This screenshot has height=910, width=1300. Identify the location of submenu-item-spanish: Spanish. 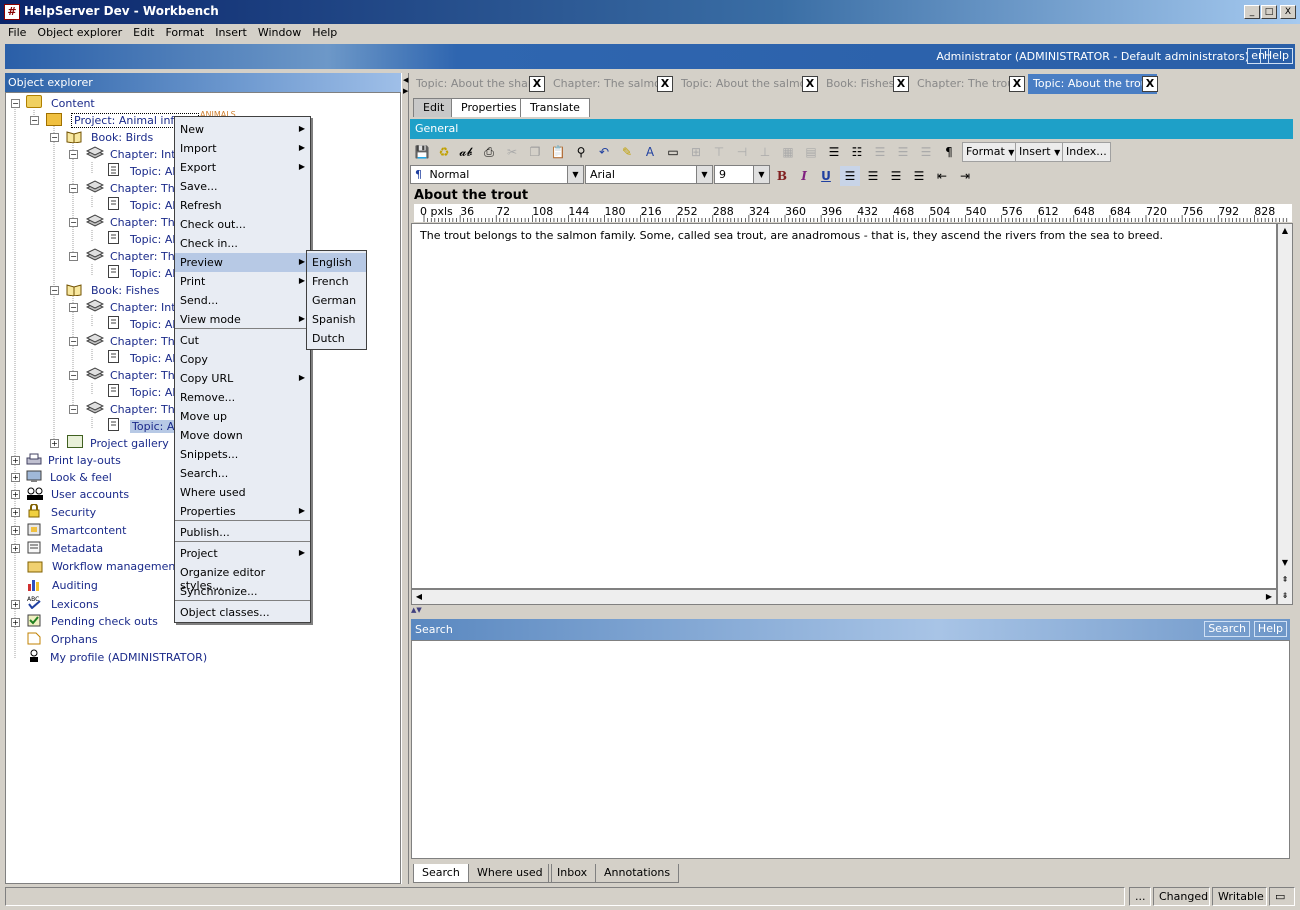
(336, 319).